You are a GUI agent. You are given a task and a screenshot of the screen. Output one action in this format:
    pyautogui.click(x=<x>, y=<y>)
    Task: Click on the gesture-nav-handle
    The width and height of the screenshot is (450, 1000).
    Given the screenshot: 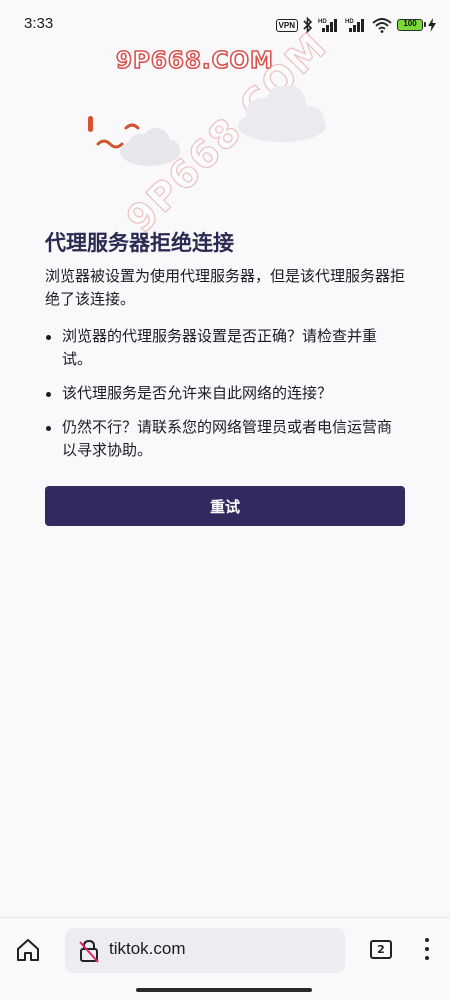 What is the action you would take?
    pyautogui.click(x=224, y=990)
    